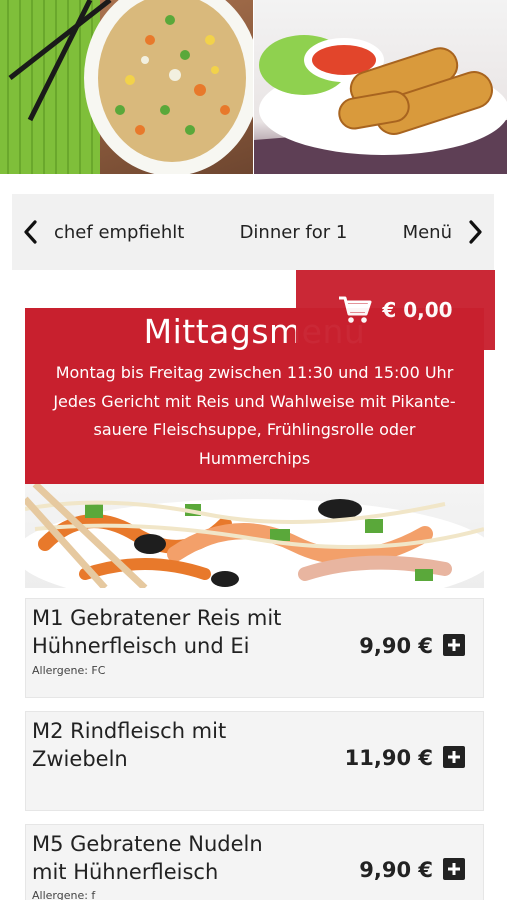  I want to click on nav-next-button, so click(476, 232).